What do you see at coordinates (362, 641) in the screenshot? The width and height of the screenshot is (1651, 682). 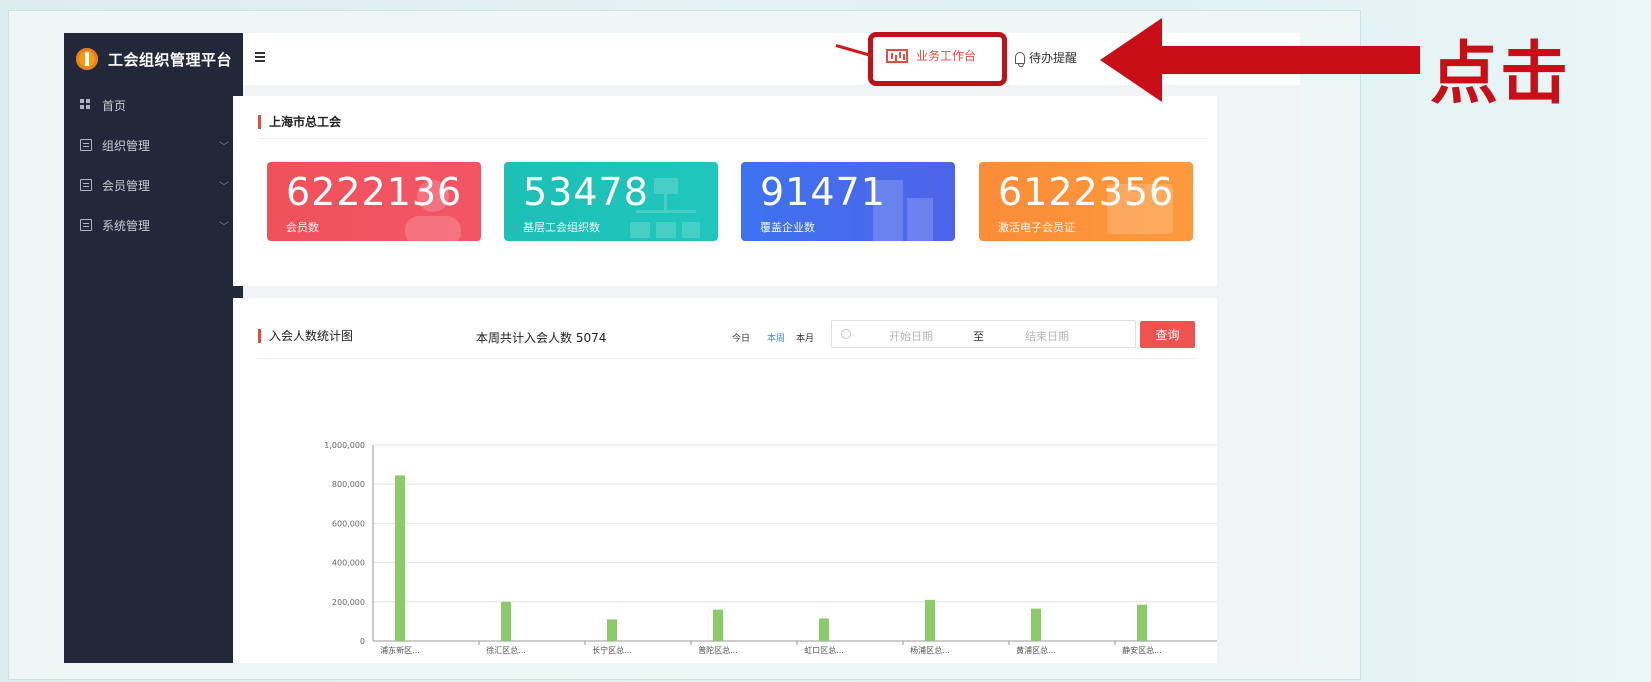 I see `y-tick-label: 0` at bounding box center [362, 641].